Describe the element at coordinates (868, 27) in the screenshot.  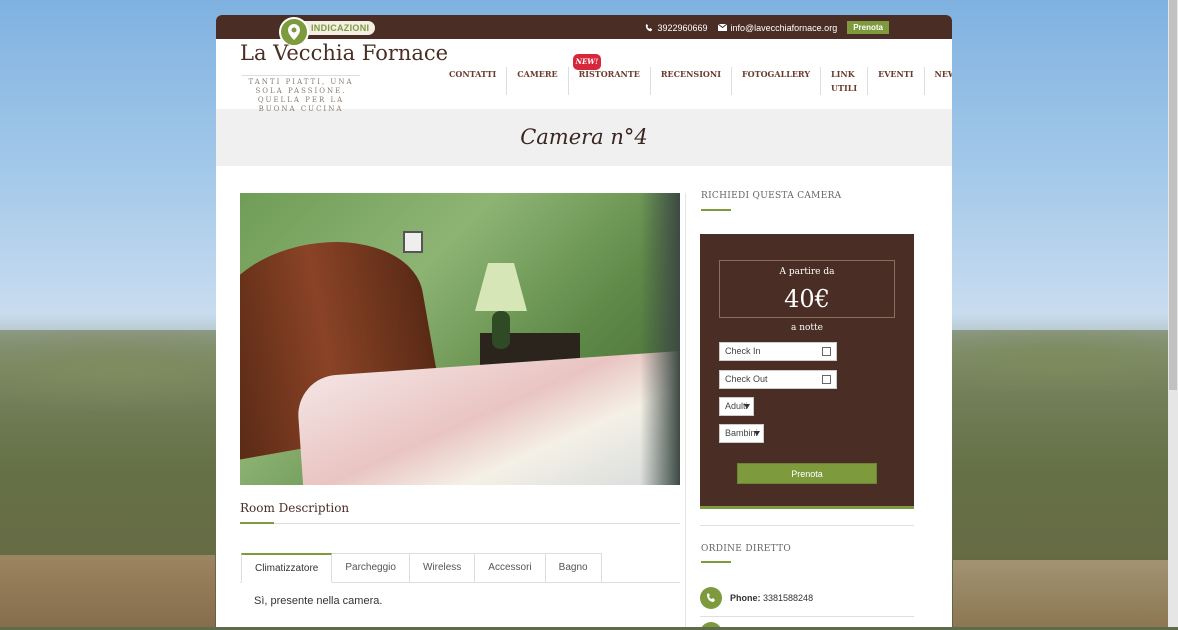
I see `top-book-button: Prenota` at that location.